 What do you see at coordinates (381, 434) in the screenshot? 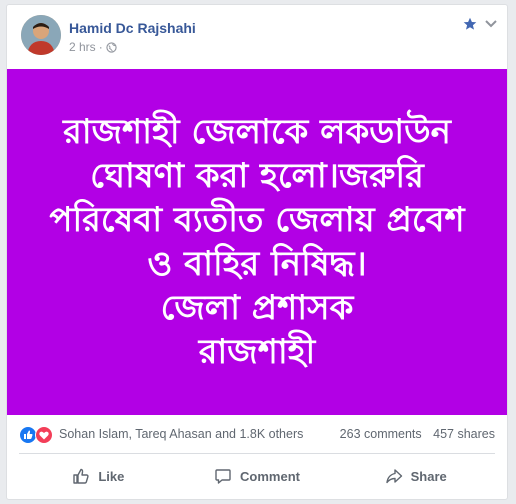
I see `comments-count: 263 comments` at bounding box center [381, 434].